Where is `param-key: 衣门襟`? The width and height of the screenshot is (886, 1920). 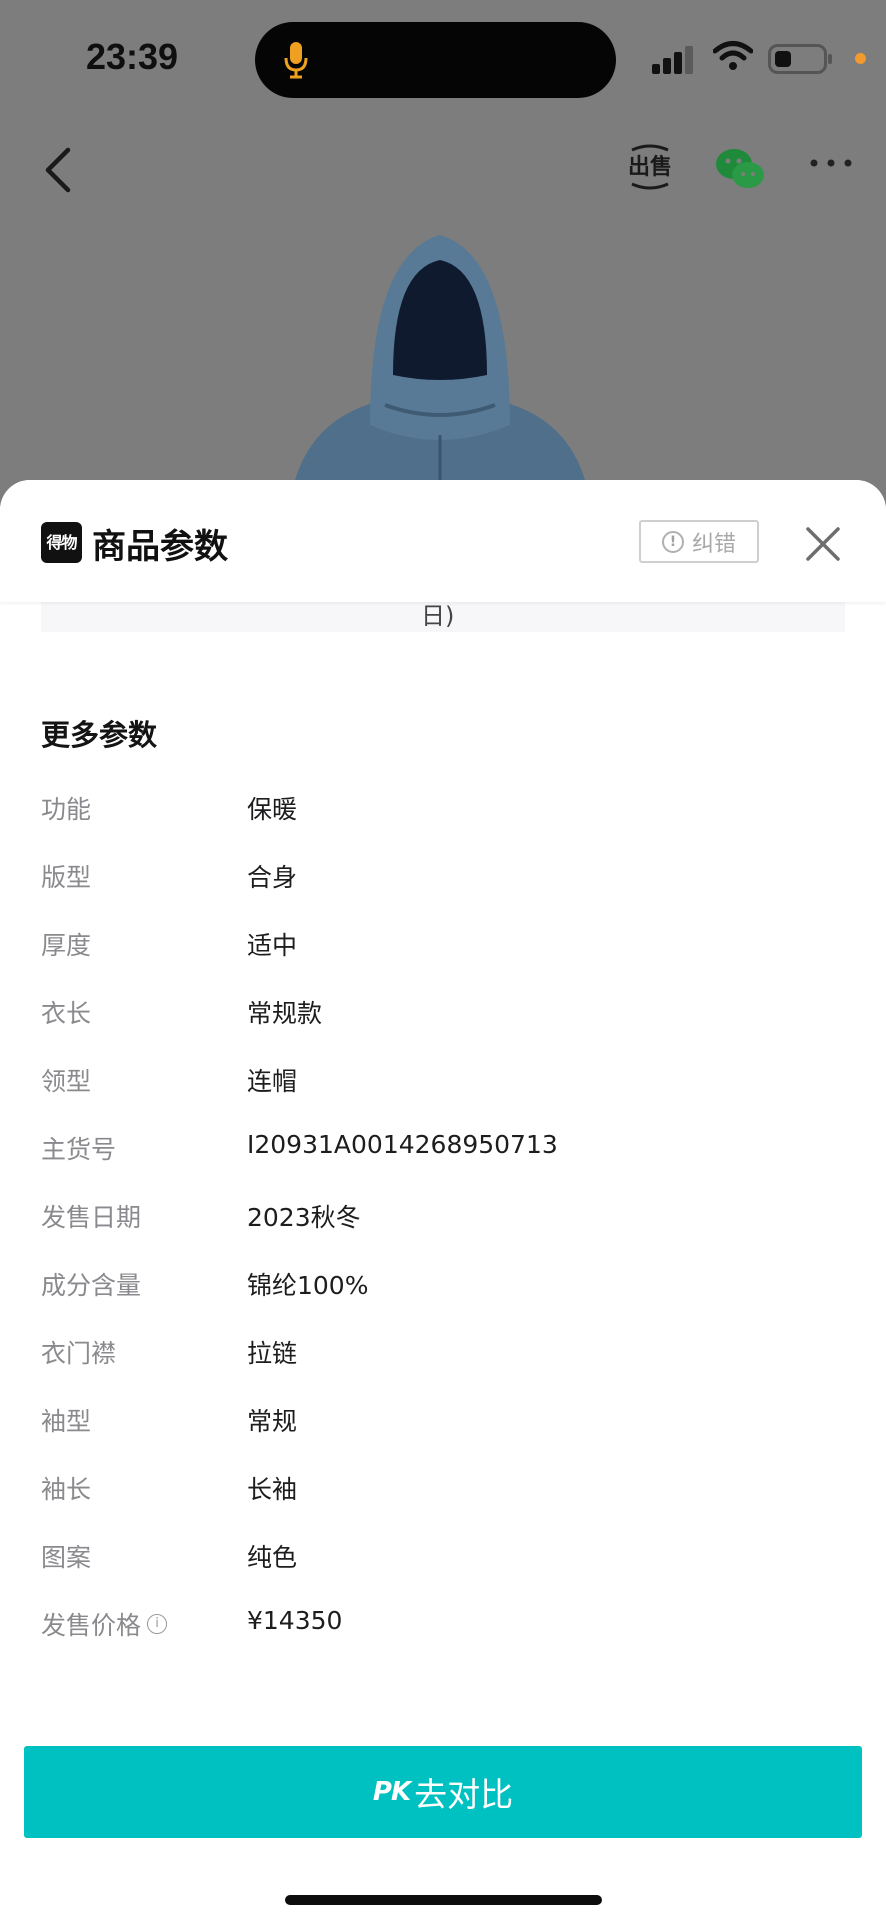
param-key: 衣门襟 is located at coordinates (78, 1352).